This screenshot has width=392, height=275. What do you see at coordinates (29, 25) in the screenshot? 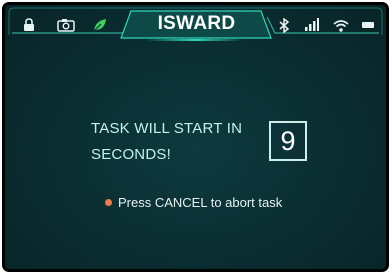
I see `lock-icon` at bounding box center [29, 25].